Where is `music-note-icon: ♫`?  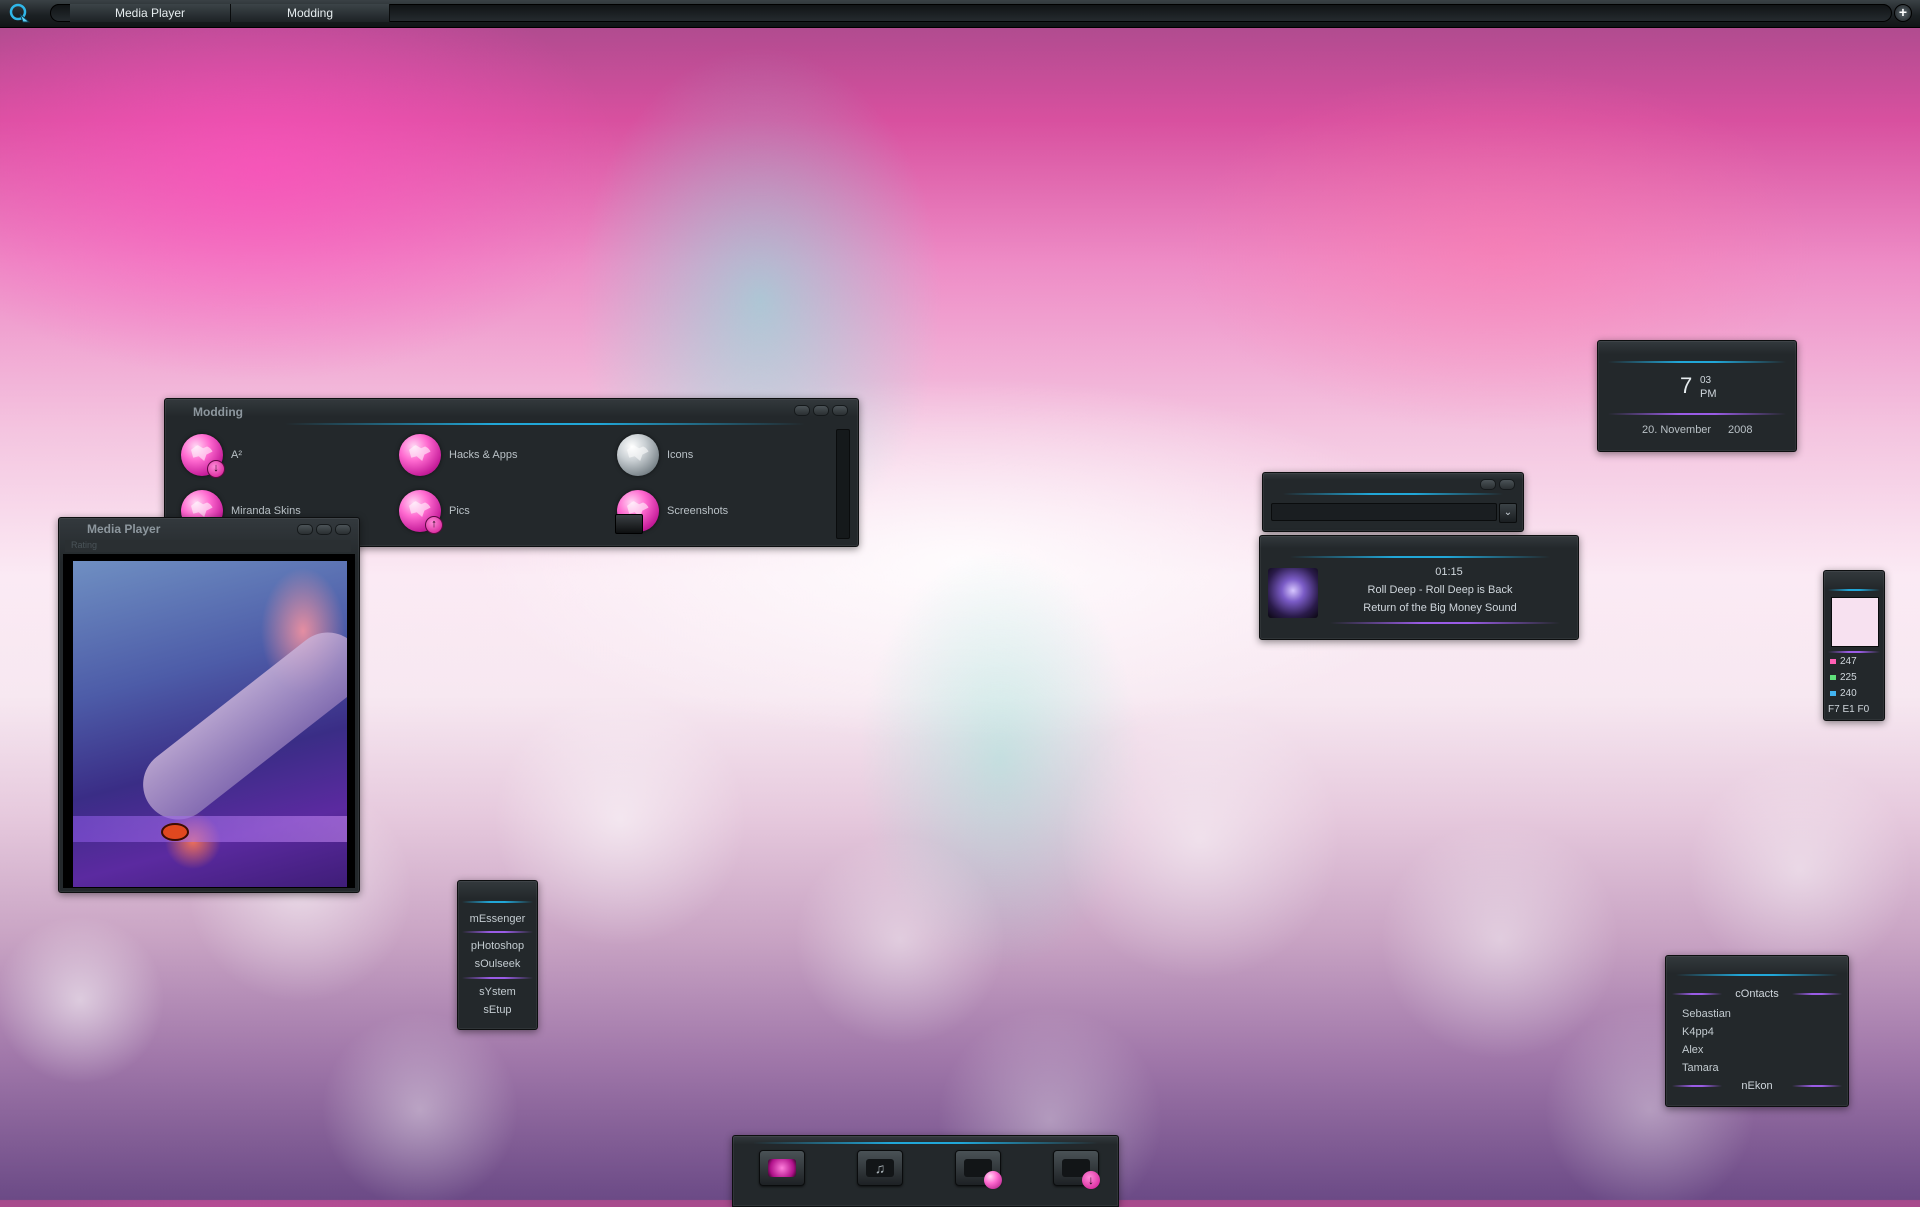 music-note-icon: ♫ is located at coordinates (880, 1168).